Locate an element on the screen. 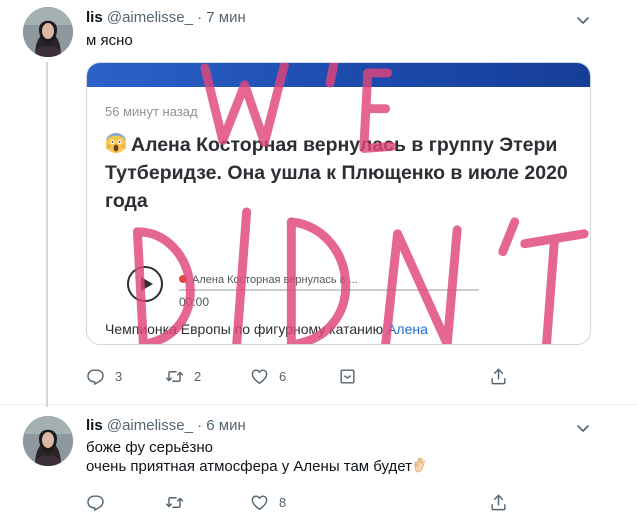  retweet-button is located at coordinates (179, 502).